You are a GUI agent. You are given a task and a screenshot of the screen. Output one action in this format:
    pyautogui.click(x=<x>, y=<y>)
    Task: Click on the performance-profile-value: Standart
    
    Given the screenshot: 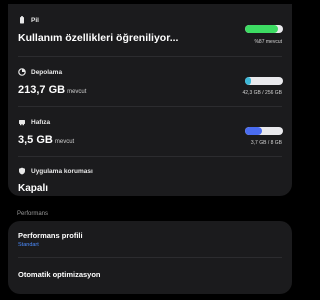 What is the action you would take?
    pyautogui.click(x=28, y=245)
    